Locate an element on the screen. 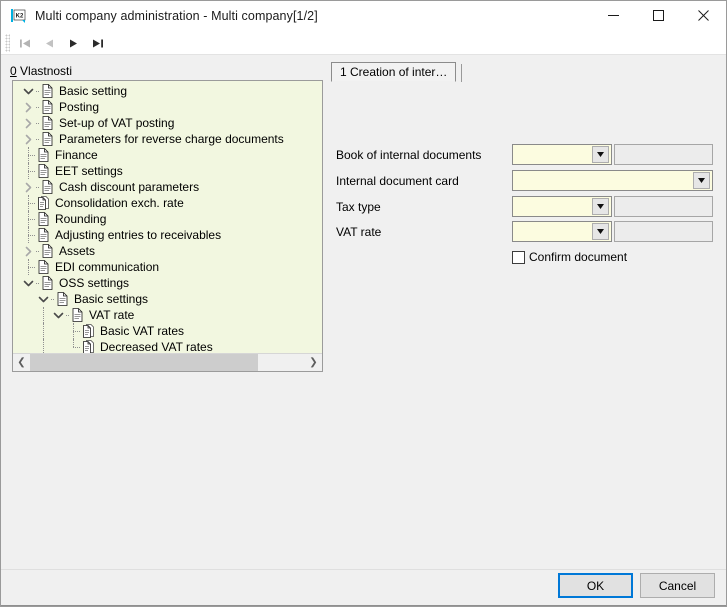 The height and width of the screenshot is (607, 727). window-controls is located at coordinates (658, 15).